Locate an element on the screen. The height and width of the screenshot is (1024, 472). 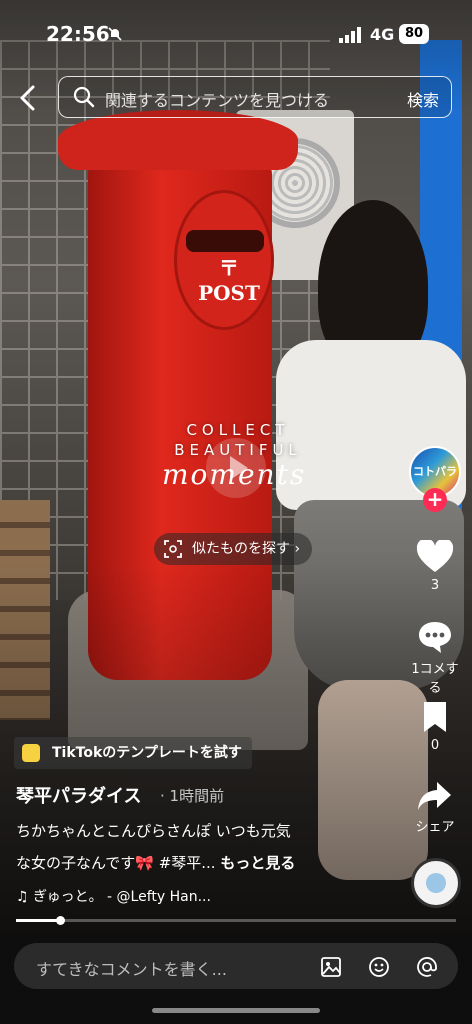
author-name: 琴平パラダイス is located at coordinates (78, 795).